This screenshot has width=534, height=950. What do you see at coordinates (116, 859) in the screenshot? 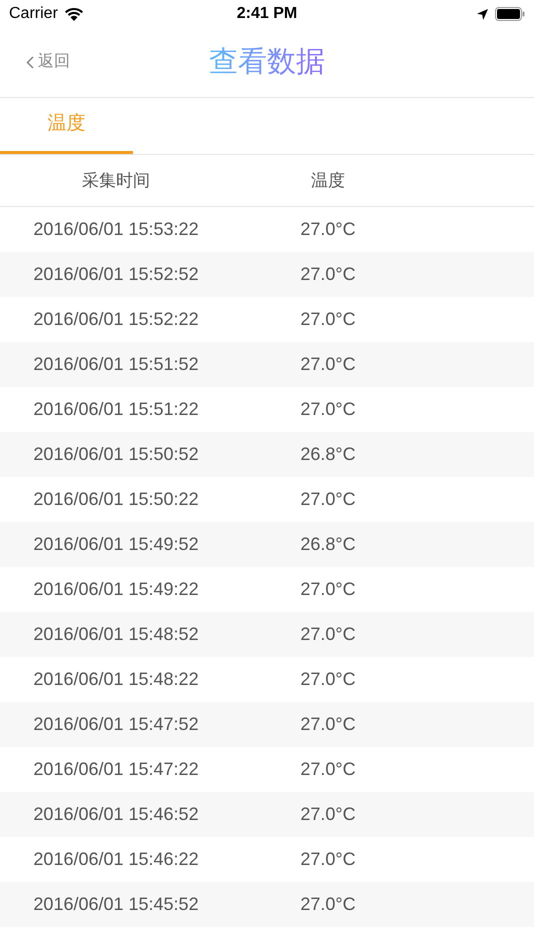
I see `table-cell-text: 2016/06/01 15:46:22` at bounding box center [116, 859].